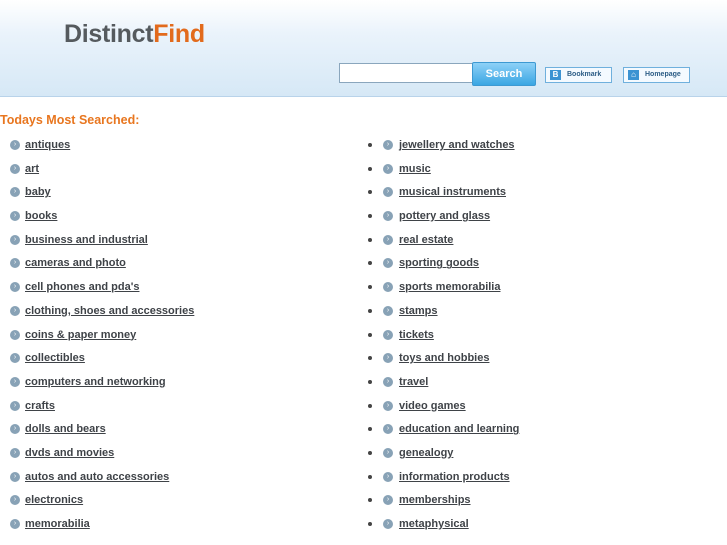 Image resolution: width=727 pixels, height=545 pixels. What do you see at coordinates (70, 120) in the screenshot?
I see `section-title: Todays Most Searched:` at bounding box center [70, 120].